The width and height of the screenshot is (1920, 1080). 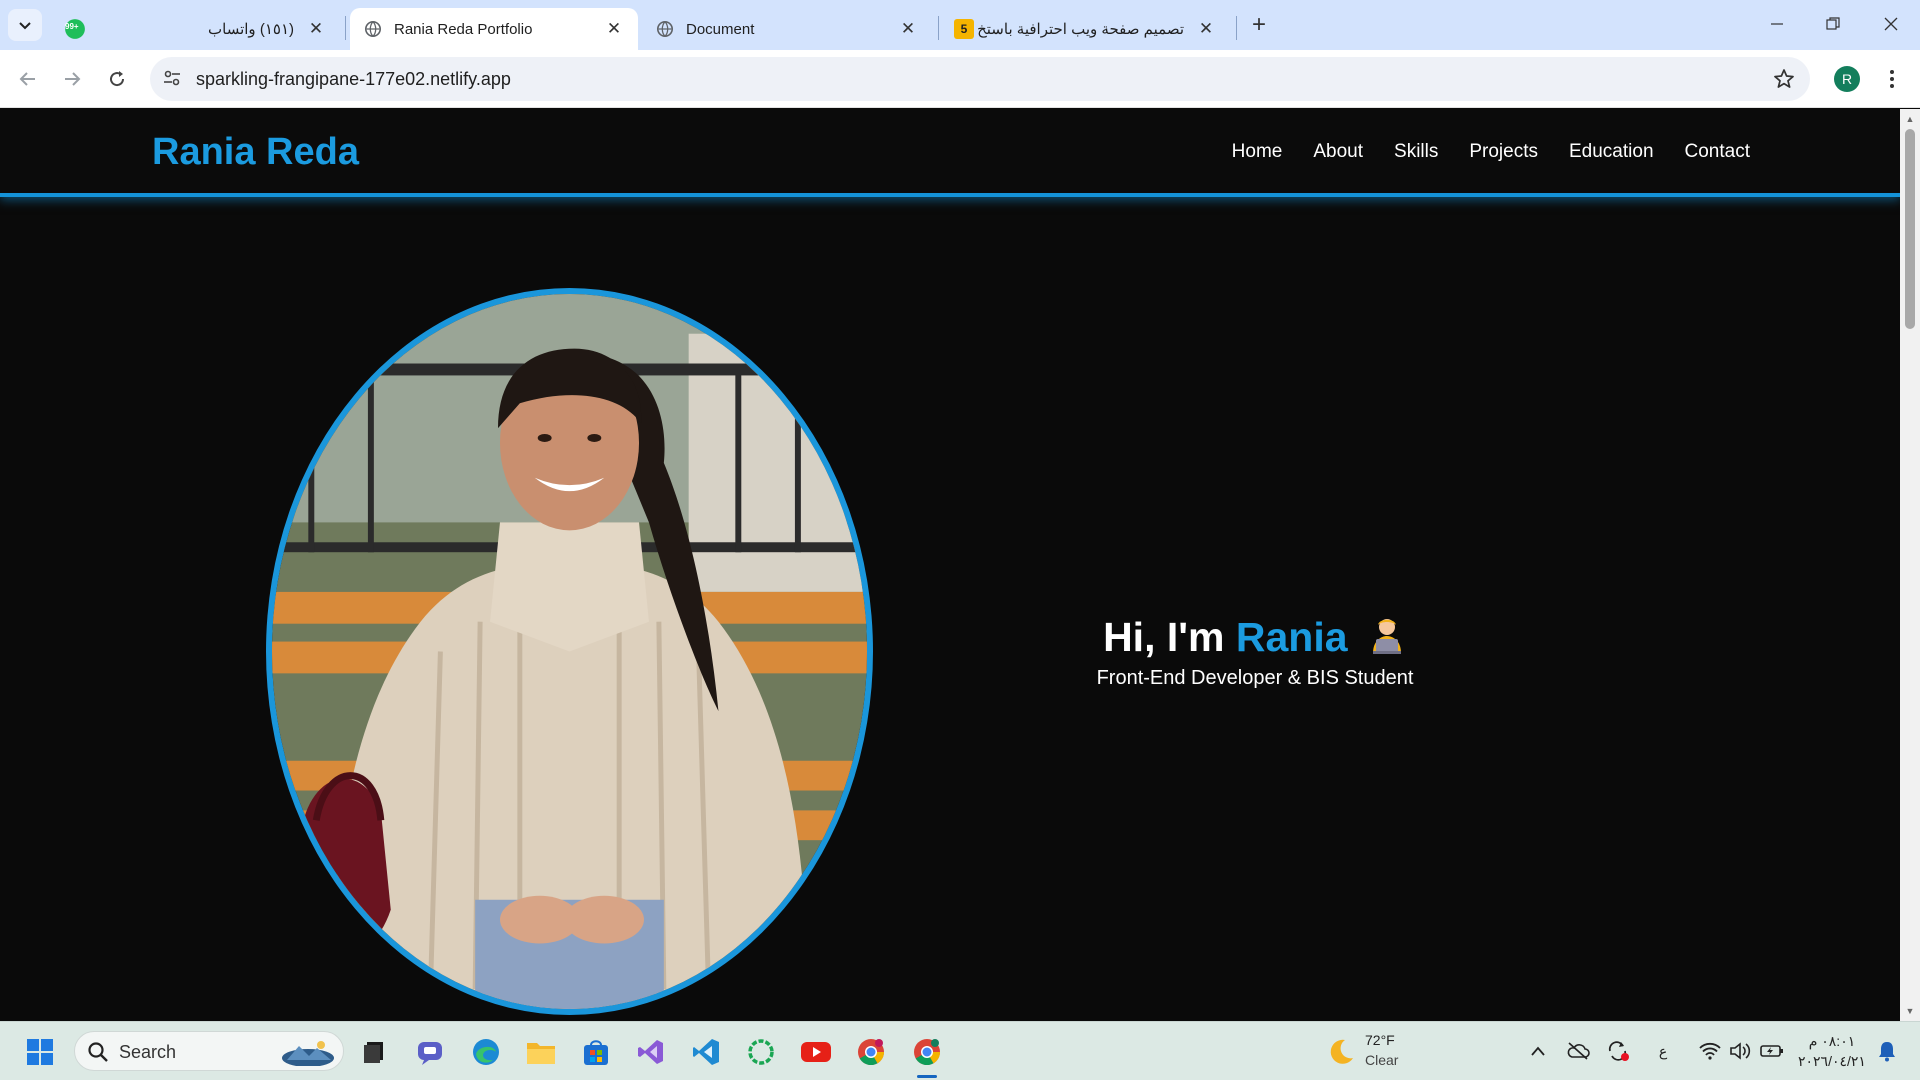 I want to click on address-bar: sparkling-frangipane-177e02.netlify.app, so click(x=980, y=79).